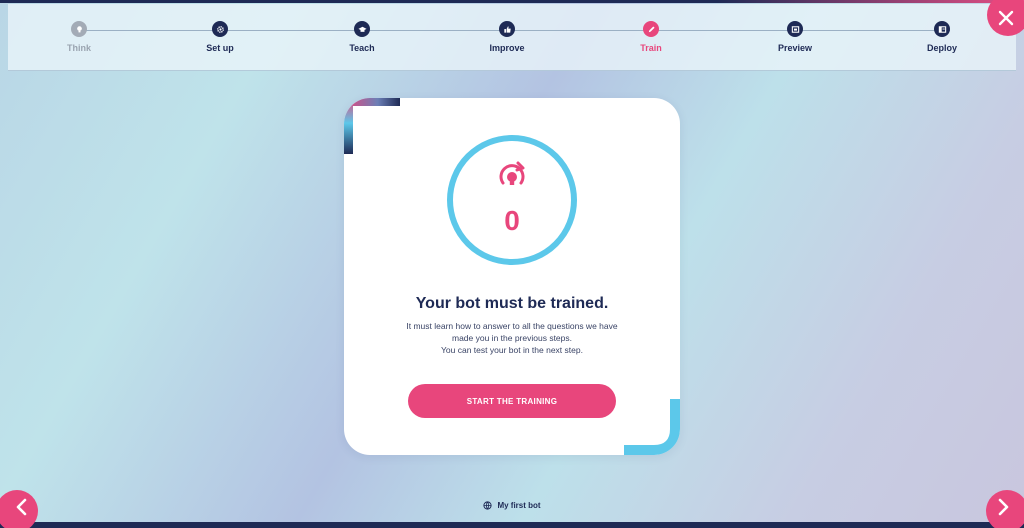  I want to click on previous-step-button, so click(19, 509).